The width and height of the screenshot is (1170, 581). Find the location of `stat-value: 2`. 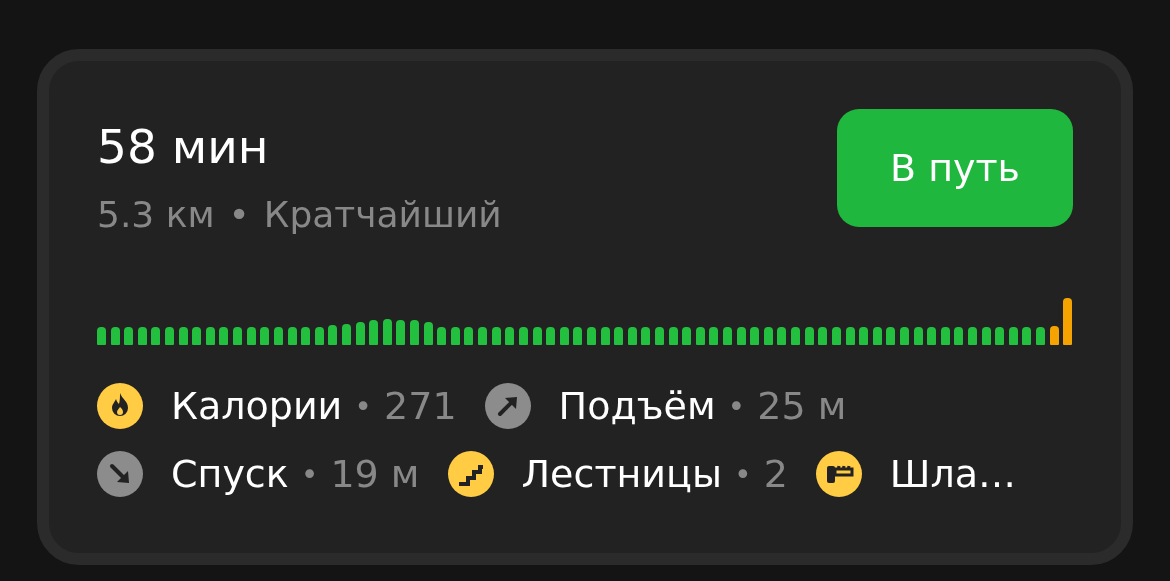

stat-value: 2 is located at coordinates (775, 474).